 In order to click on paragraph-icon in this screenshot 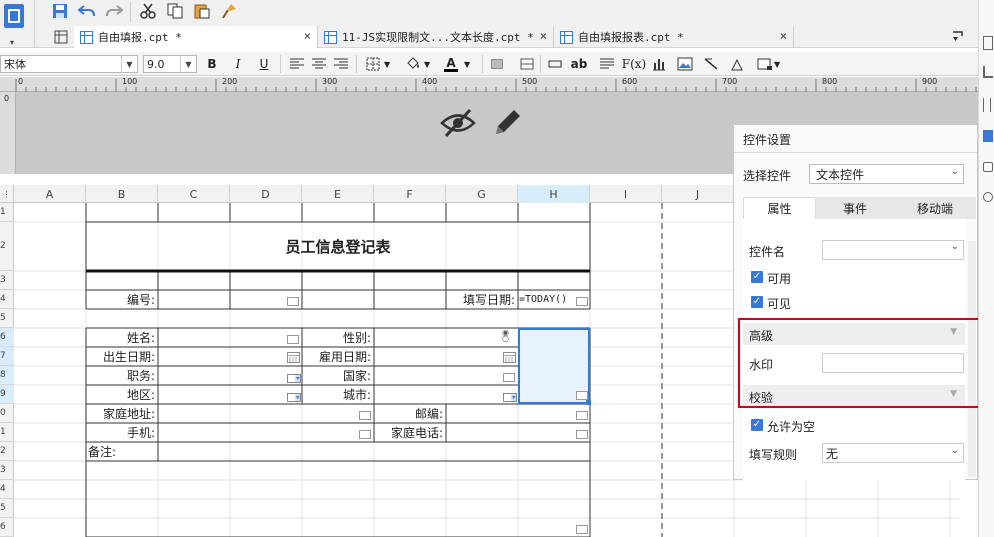, I will do `click(607, 64)`.